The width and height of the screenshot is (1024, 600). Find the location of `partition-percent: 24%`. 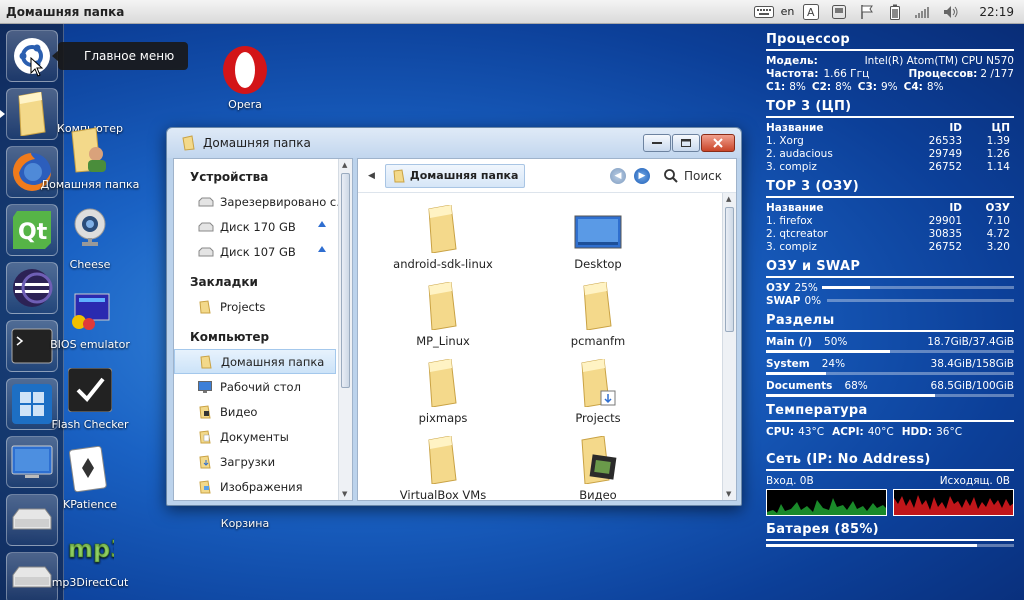

partition-percent: 24% is located at coordinates (833, 363).